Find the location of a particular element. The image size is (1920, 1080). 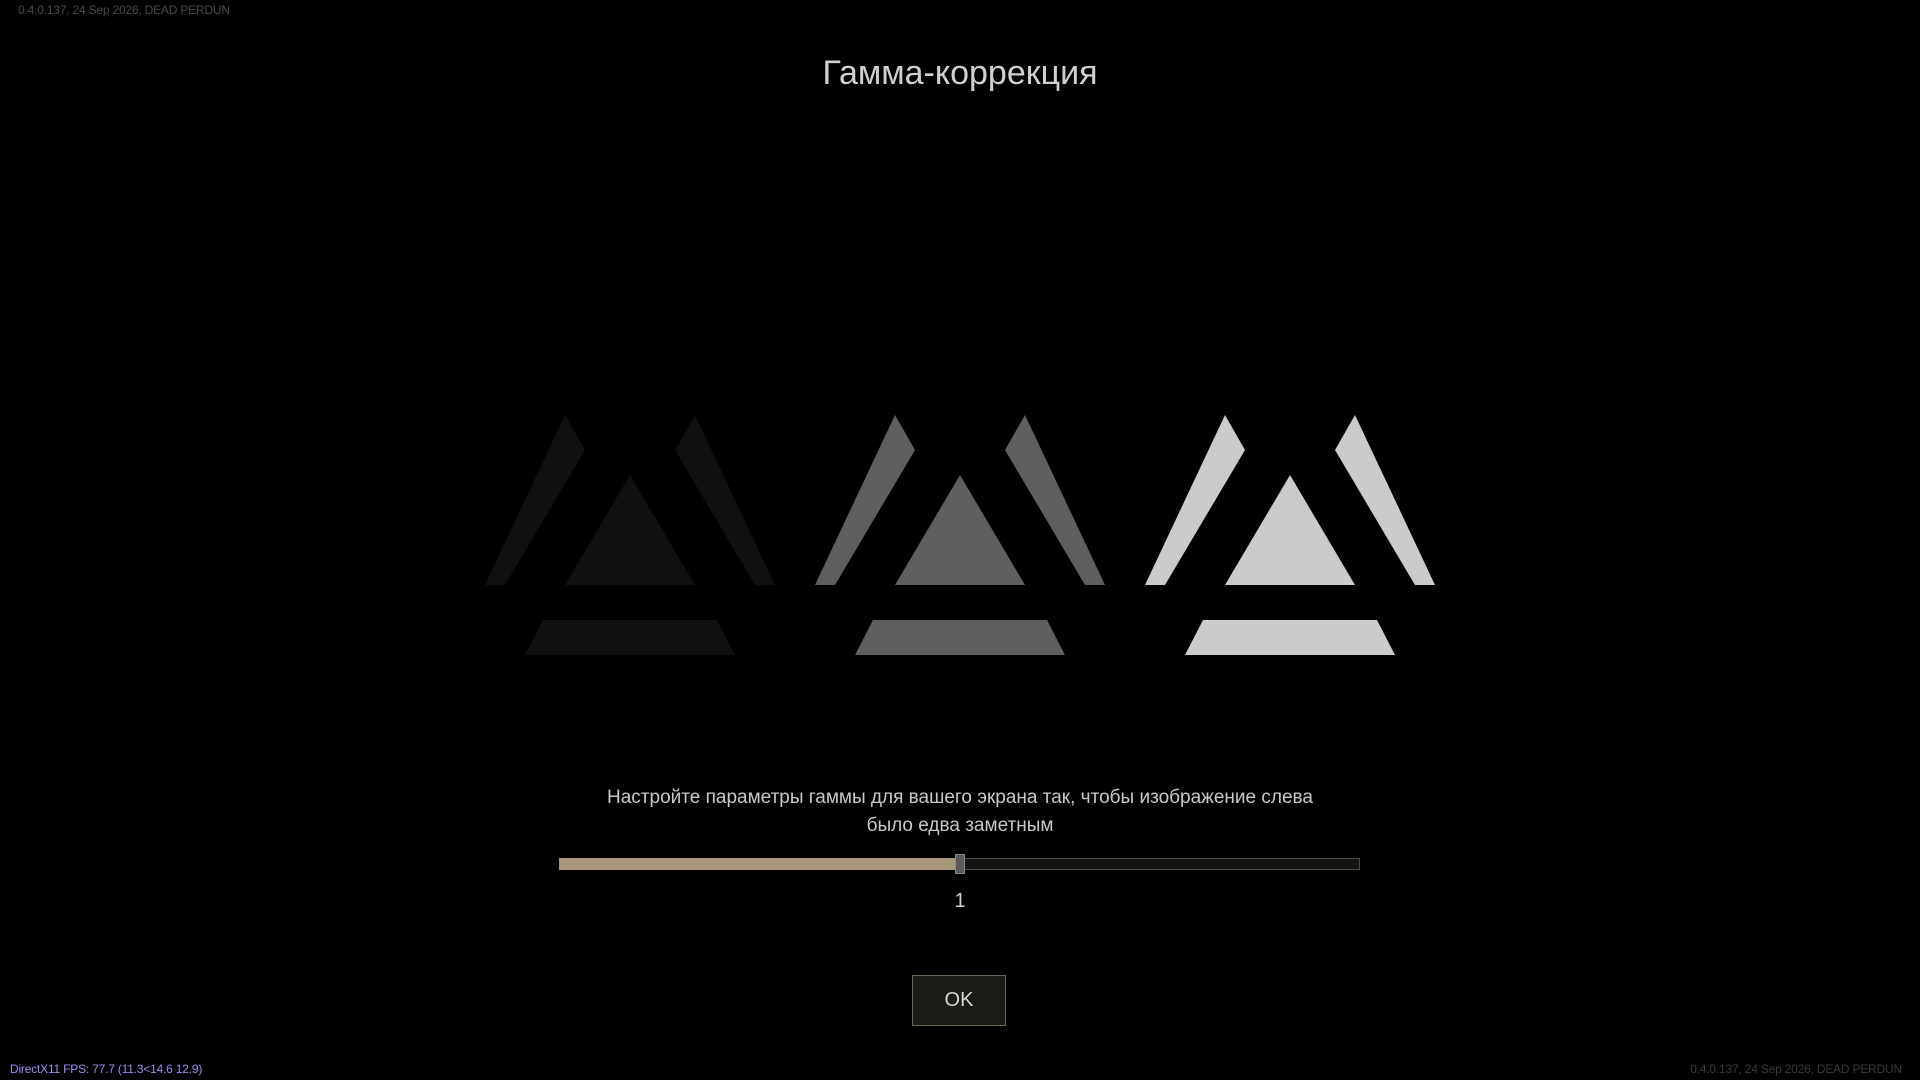

gamma-slider is located at coordinates (959, 864).